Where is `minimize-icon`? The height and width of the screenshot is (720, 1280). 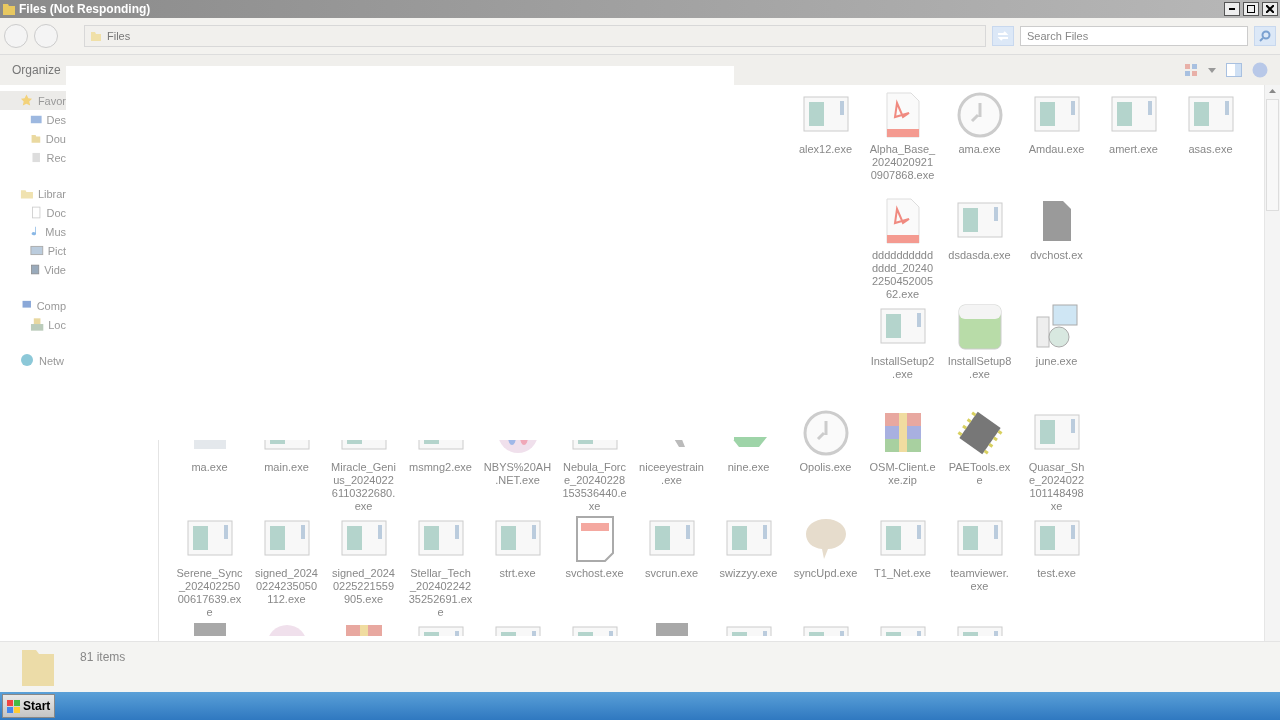 minimize-icon is located at coordinates (1232, 9).